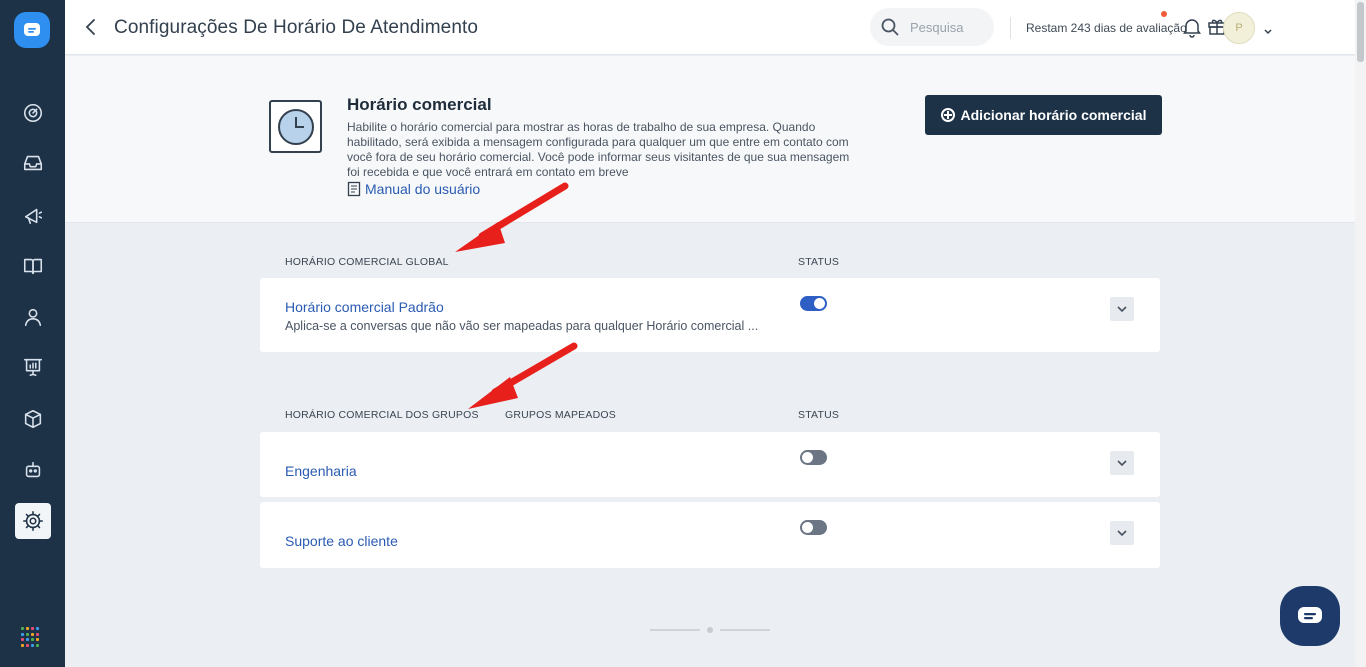 The image size is (1366, 667). What do you see at coordinates (1360, 32) in the screenshot?
I see `scrollbar-thumb` at bounding box center [1360, 32].